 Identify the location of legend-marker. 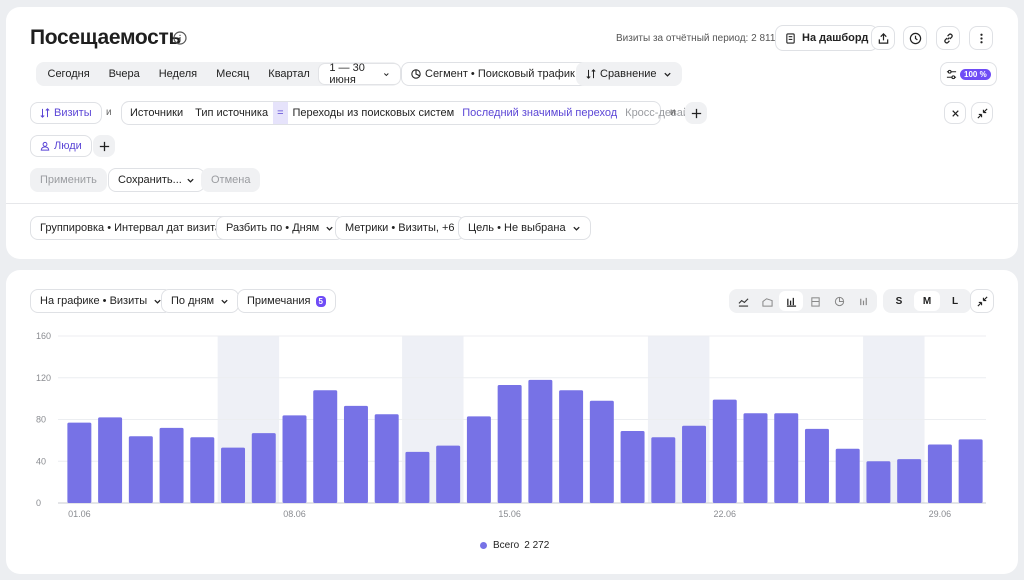
(483, 545).